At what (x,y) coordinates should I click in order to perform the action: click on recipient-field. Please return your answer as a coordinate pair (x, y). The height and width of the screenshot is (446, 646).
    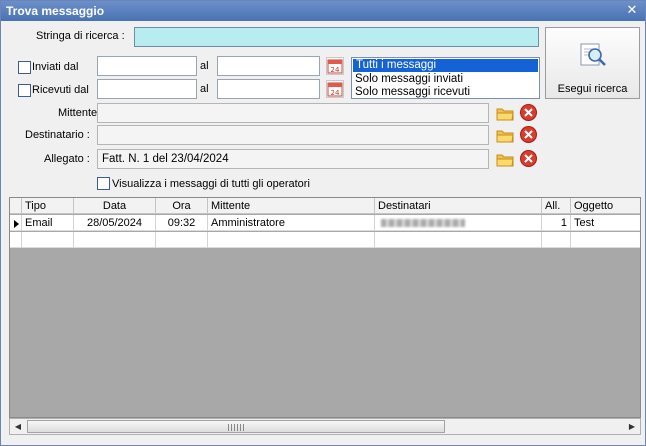
    Looking at the image, I should click on (293, 135).